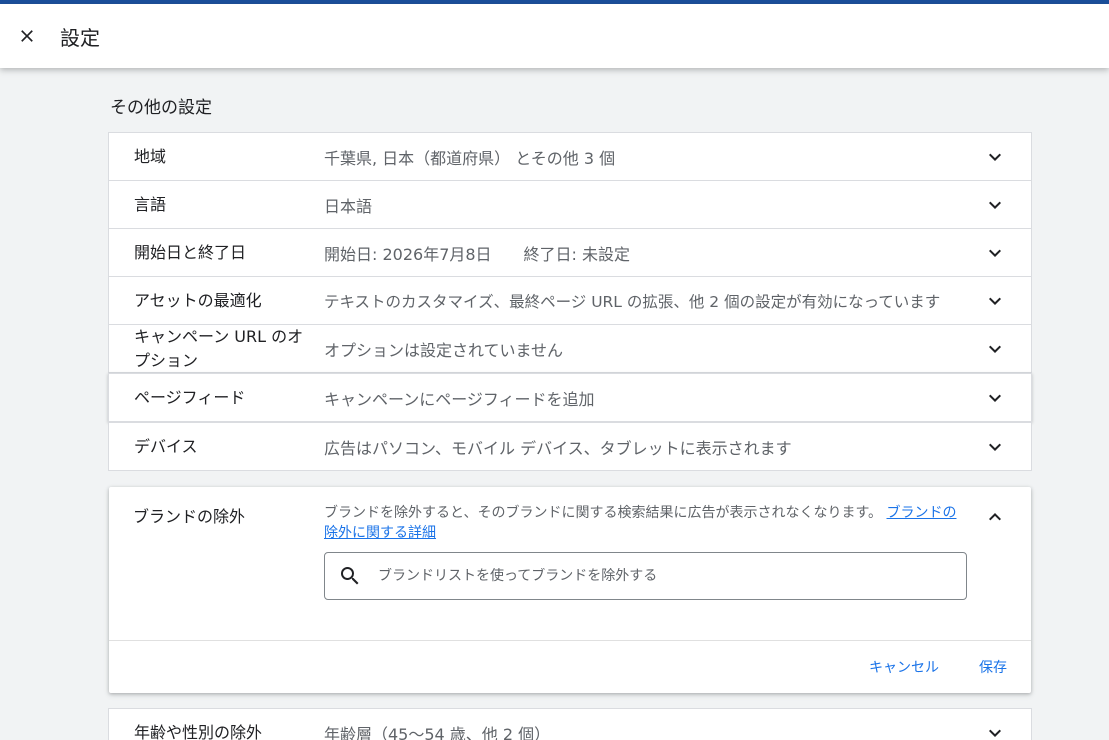 Image resolution: width=1109 pixels, height=740 pixels. What do you see at coordinates (348, 206) in the screenshot?
I see `row-value: 日本語` at bounding box center [348, 206].